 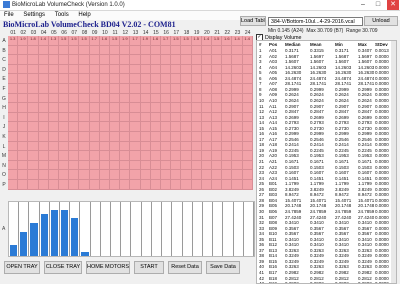 What do you see at coordinates (223, 267) in the screenshot?
I see `save-data-button: Save Data` at bounding box center [223, 267].